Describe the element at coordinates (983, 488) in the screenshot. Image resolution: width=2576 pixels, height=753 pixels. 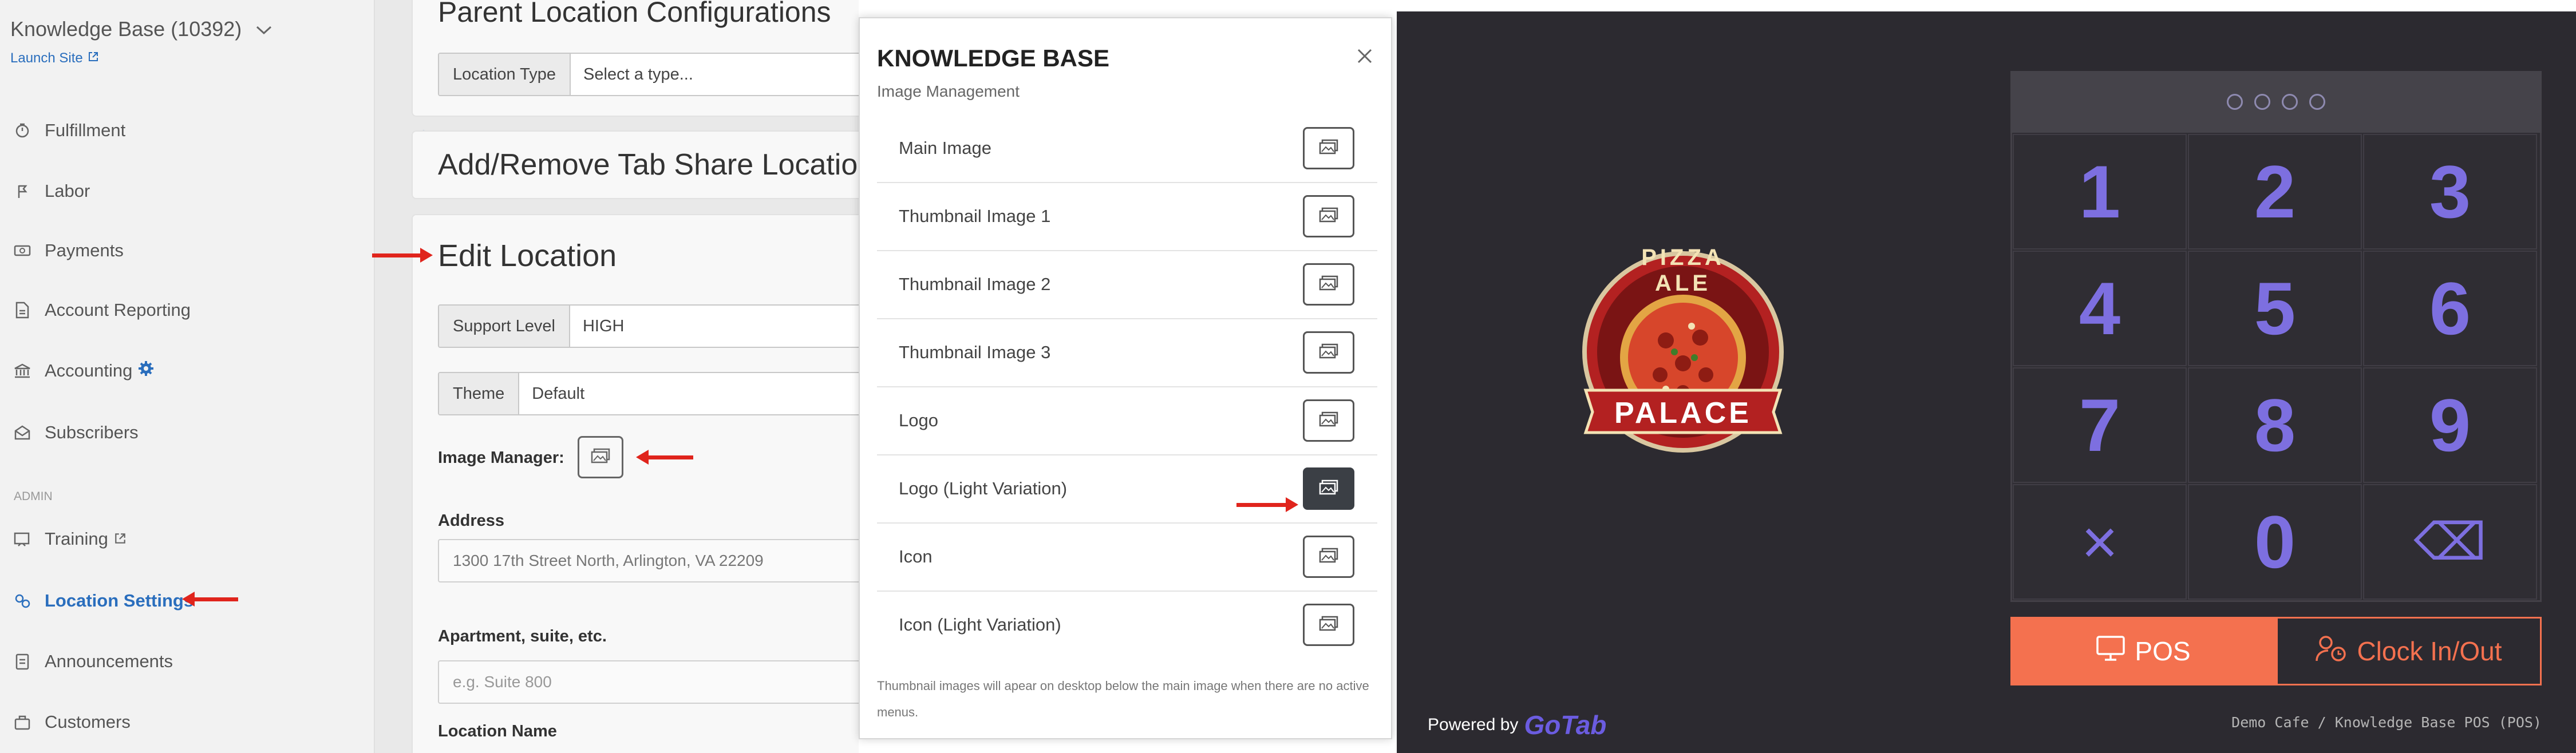
I see `image-row-label: Logo (Light Variation)` at that location.